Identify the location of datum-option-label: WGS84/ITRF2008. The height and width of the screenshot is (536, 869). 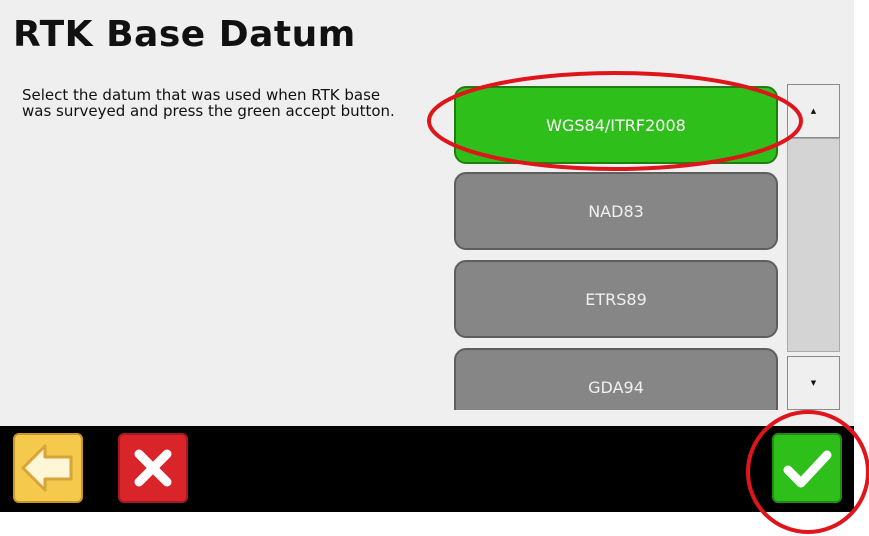
(616, 125).